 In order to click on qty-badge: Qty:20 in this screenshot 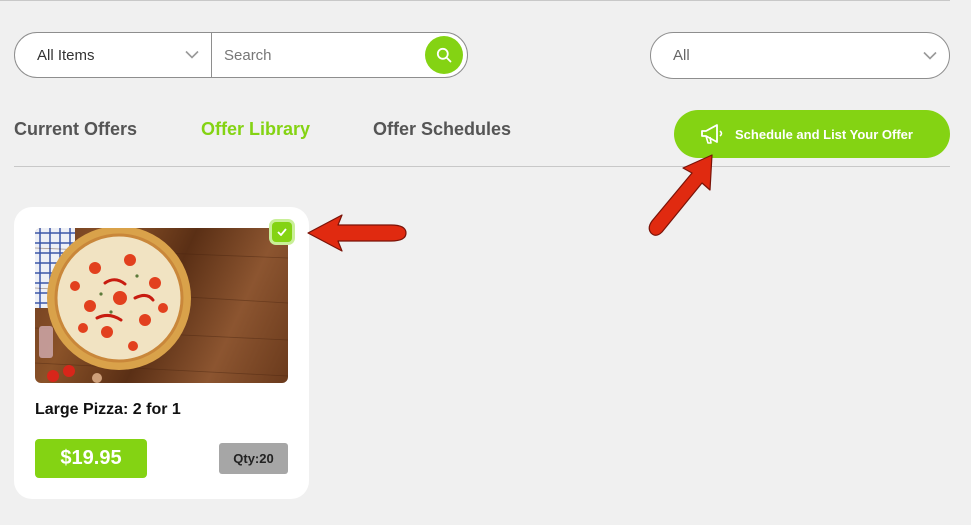, I will do `click(253, 458)`.